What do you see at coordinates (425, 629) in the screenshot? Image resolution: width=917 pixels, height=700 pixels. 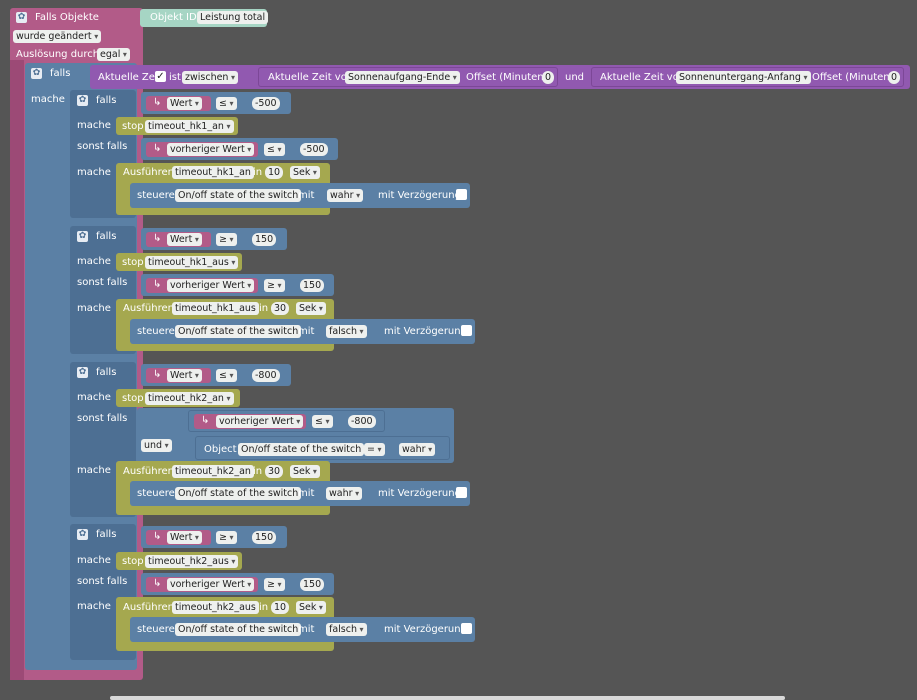 I see `delay-label: mit Verzögerung` at bounding box center [425, 629].